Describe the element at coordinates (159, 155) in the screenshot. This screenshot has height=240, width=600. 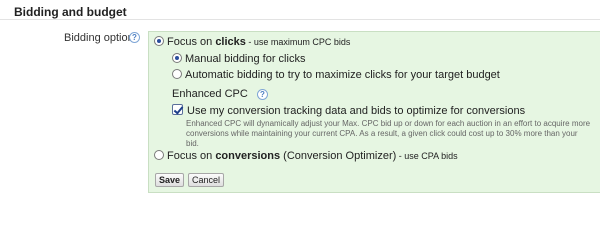
I see `focus-conversions-radio` at that location.